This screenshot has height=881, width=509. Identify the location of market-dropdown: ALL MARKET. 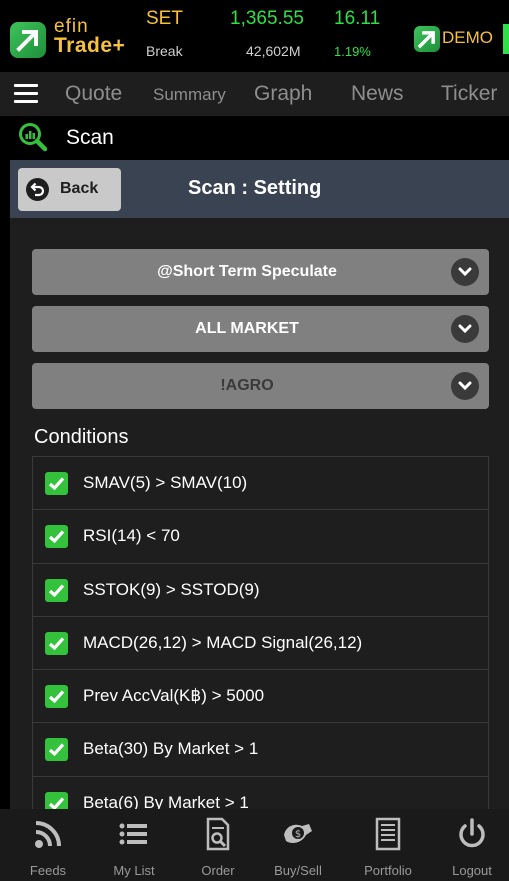
(260, 329).